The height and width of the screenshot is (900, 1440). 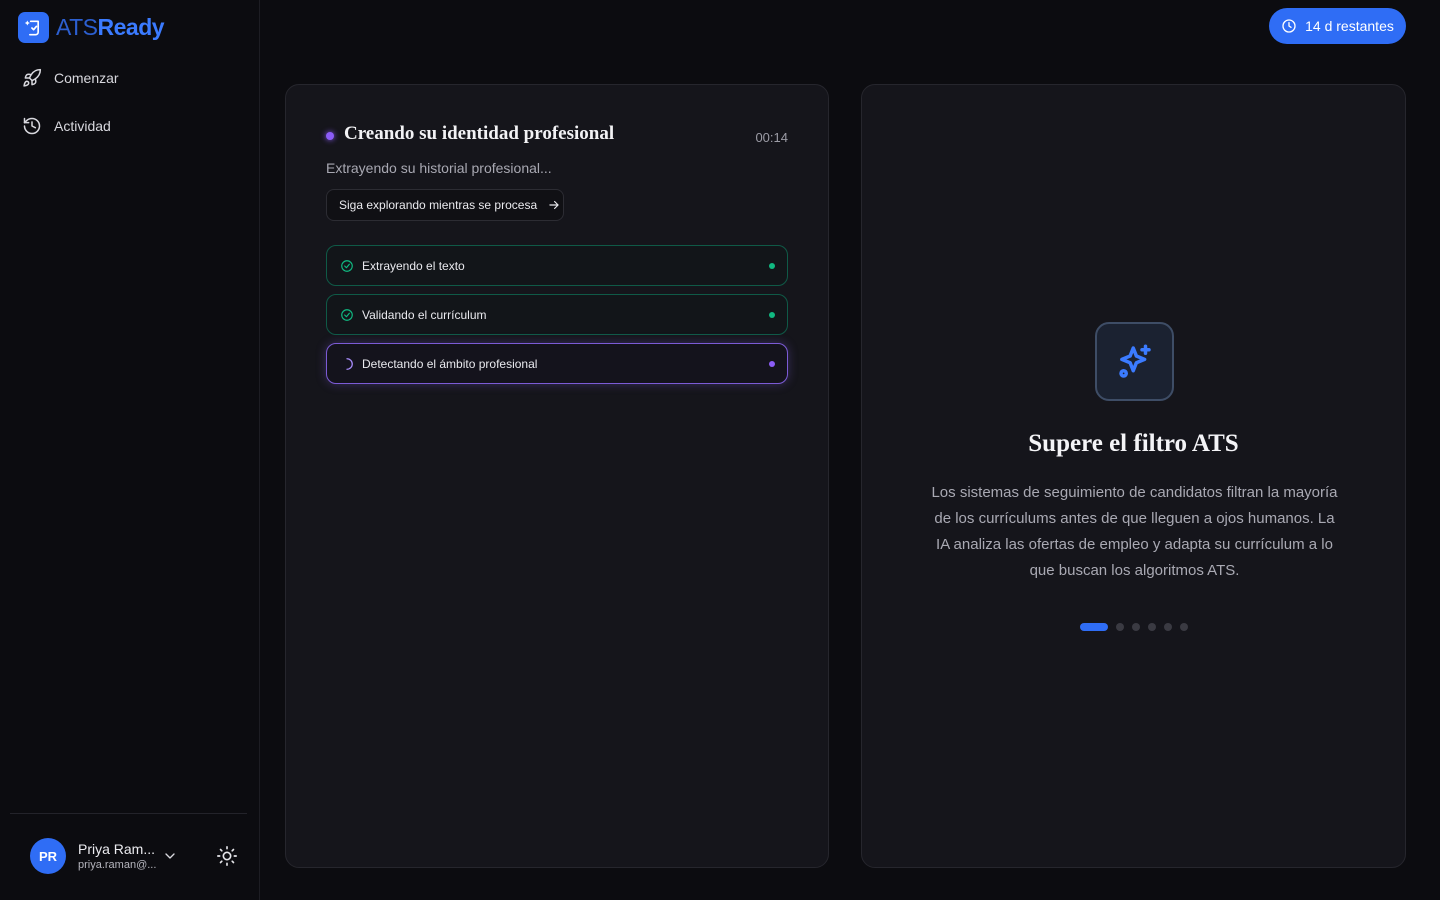 I want to click on rocket-icon, so click(x=32, y=77).